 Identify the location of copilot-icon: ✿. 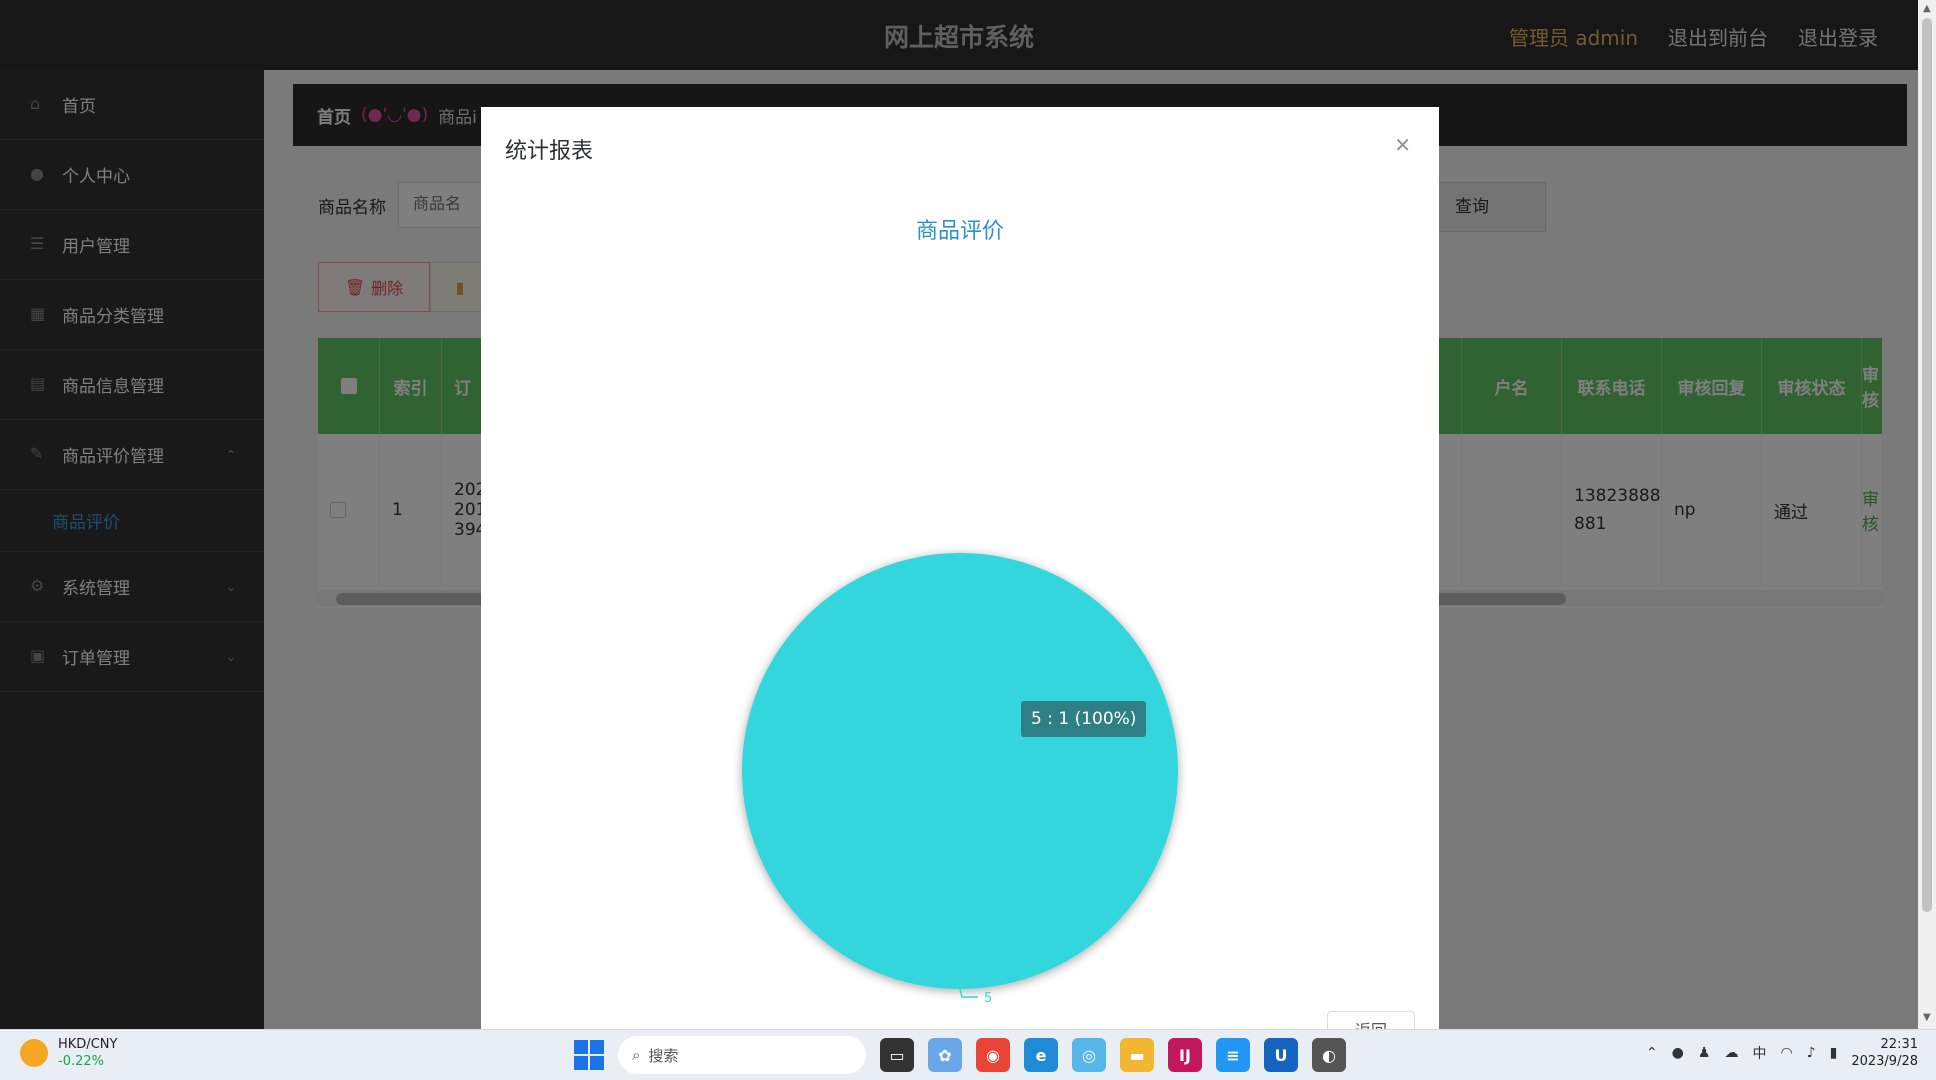
(945, 1055).